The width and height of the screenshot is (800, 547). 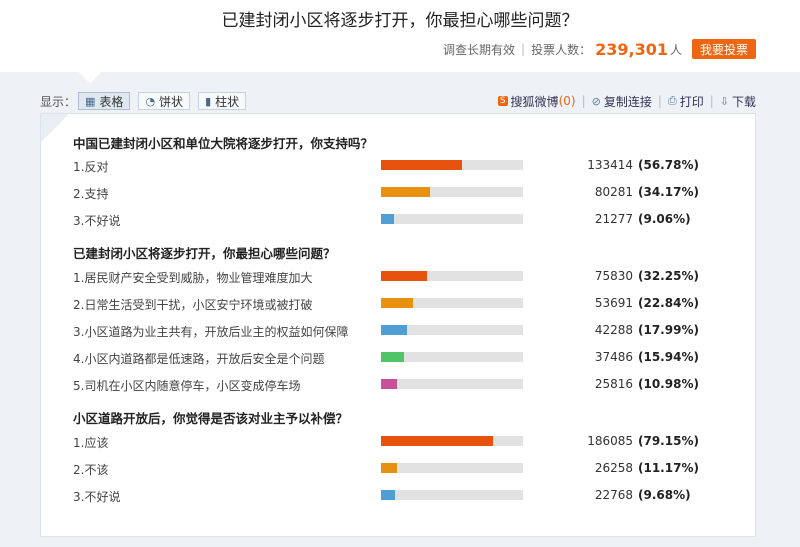 I want to click on vote-percent: (34.17%), so click(x=668, y=192).